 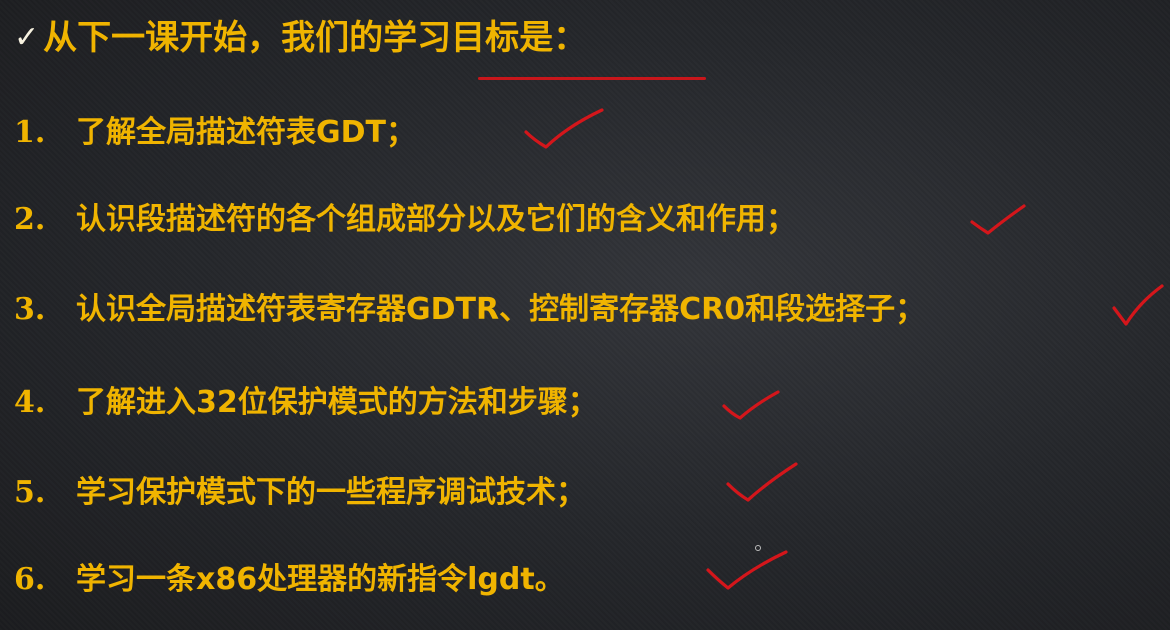 I want to click on goal-number: 2., so click(x=30, y=219).